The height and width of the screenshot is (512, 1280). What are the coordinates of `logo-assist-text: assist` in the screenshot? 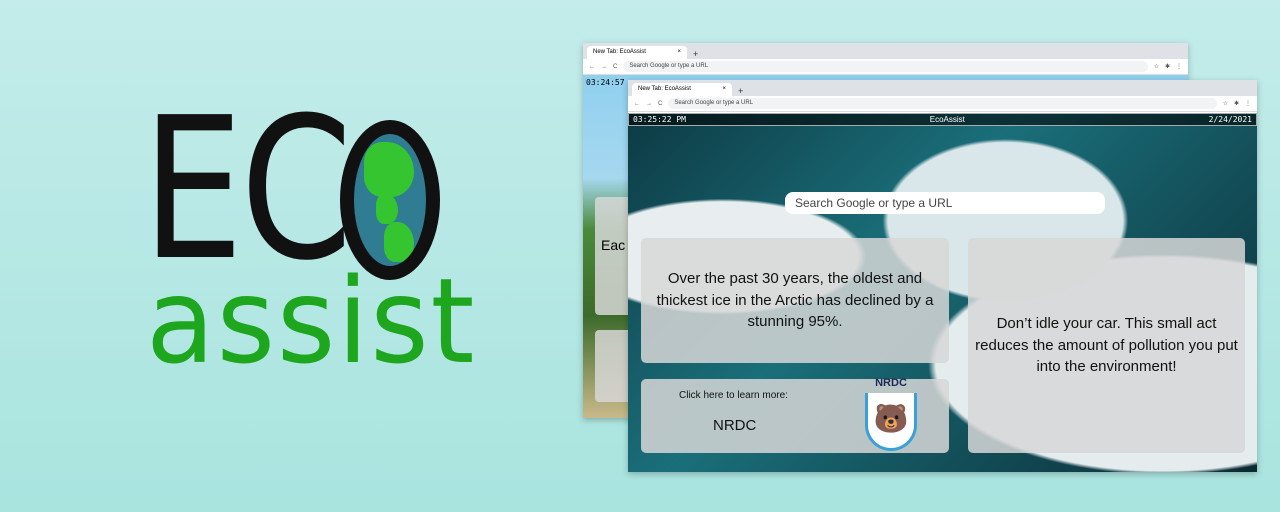 It's located at (311, 321).